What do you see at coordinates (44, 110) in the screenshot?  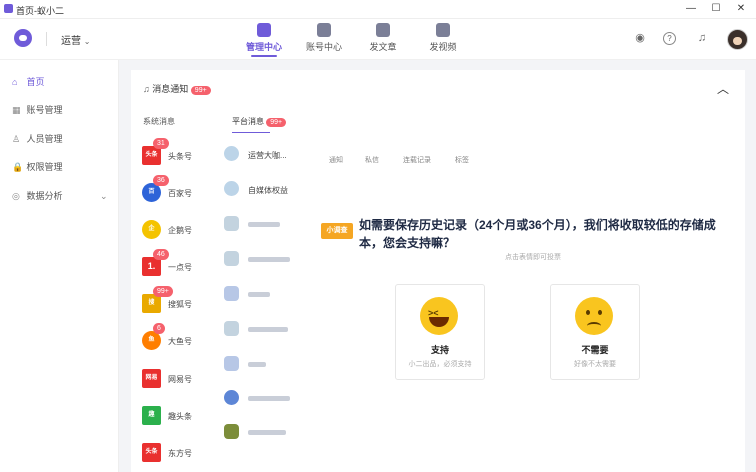 I see `sidebar-item-label: 账号管理` at bounding box center [44, 110].